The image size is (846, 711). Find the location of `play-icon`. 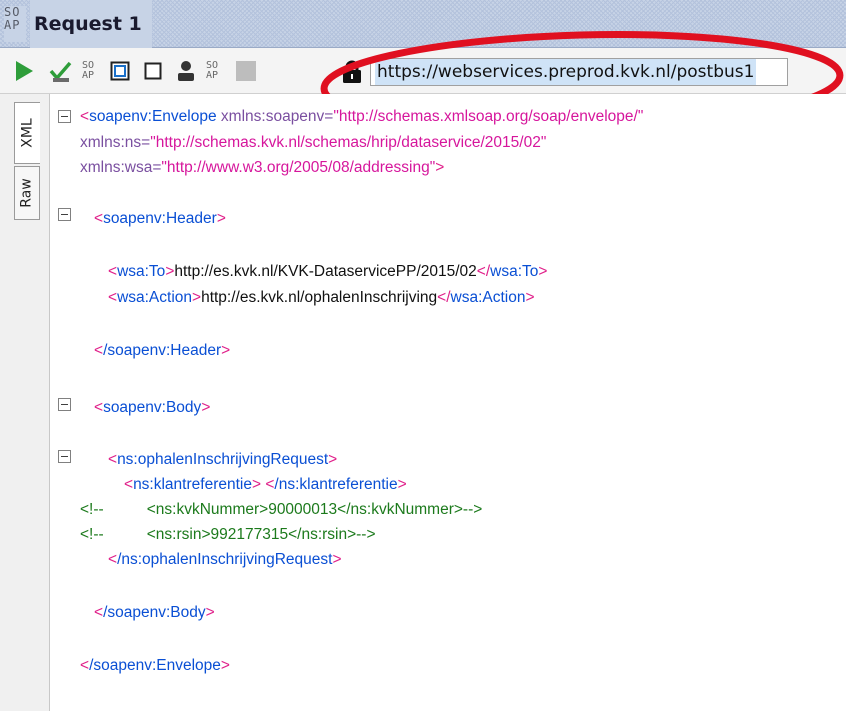

play-icon is located at coordinates (24, 71).